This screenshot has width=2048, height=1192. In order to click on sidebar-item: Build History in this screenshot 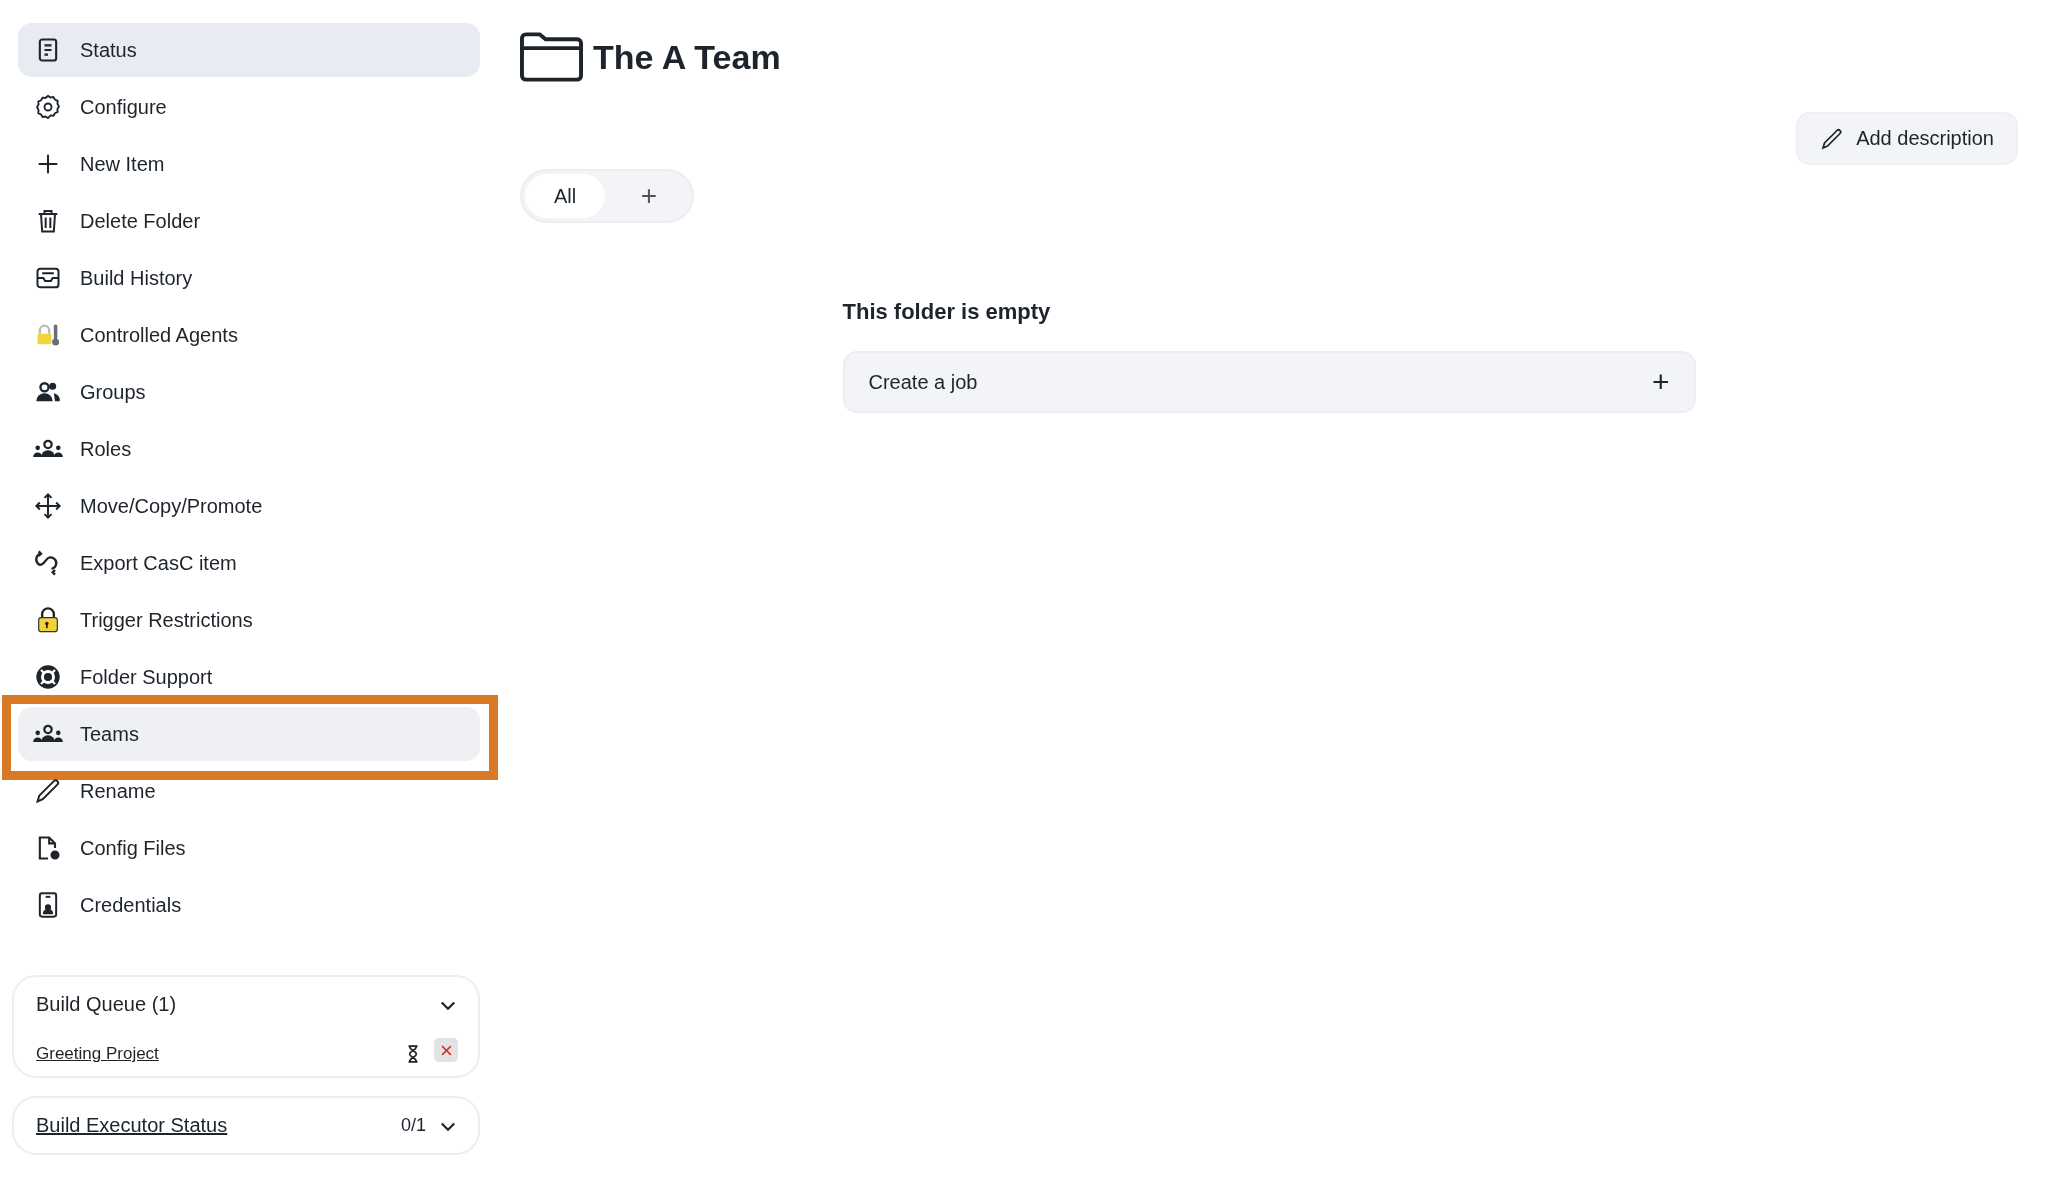, I will do `click(249, 278)`.